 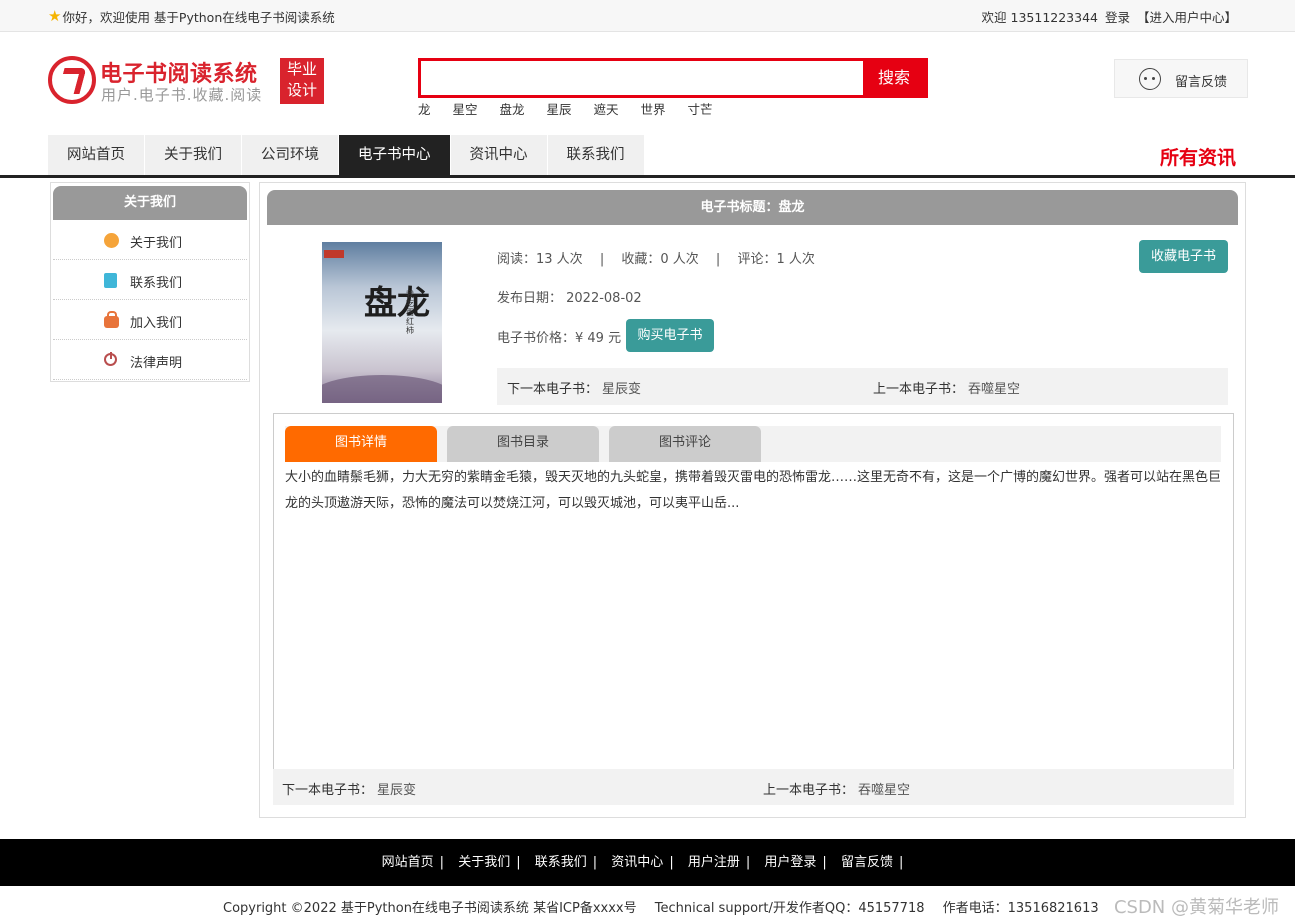 I want to click on sidebar-item-label: 关于我们, so click(x=156, y=243).